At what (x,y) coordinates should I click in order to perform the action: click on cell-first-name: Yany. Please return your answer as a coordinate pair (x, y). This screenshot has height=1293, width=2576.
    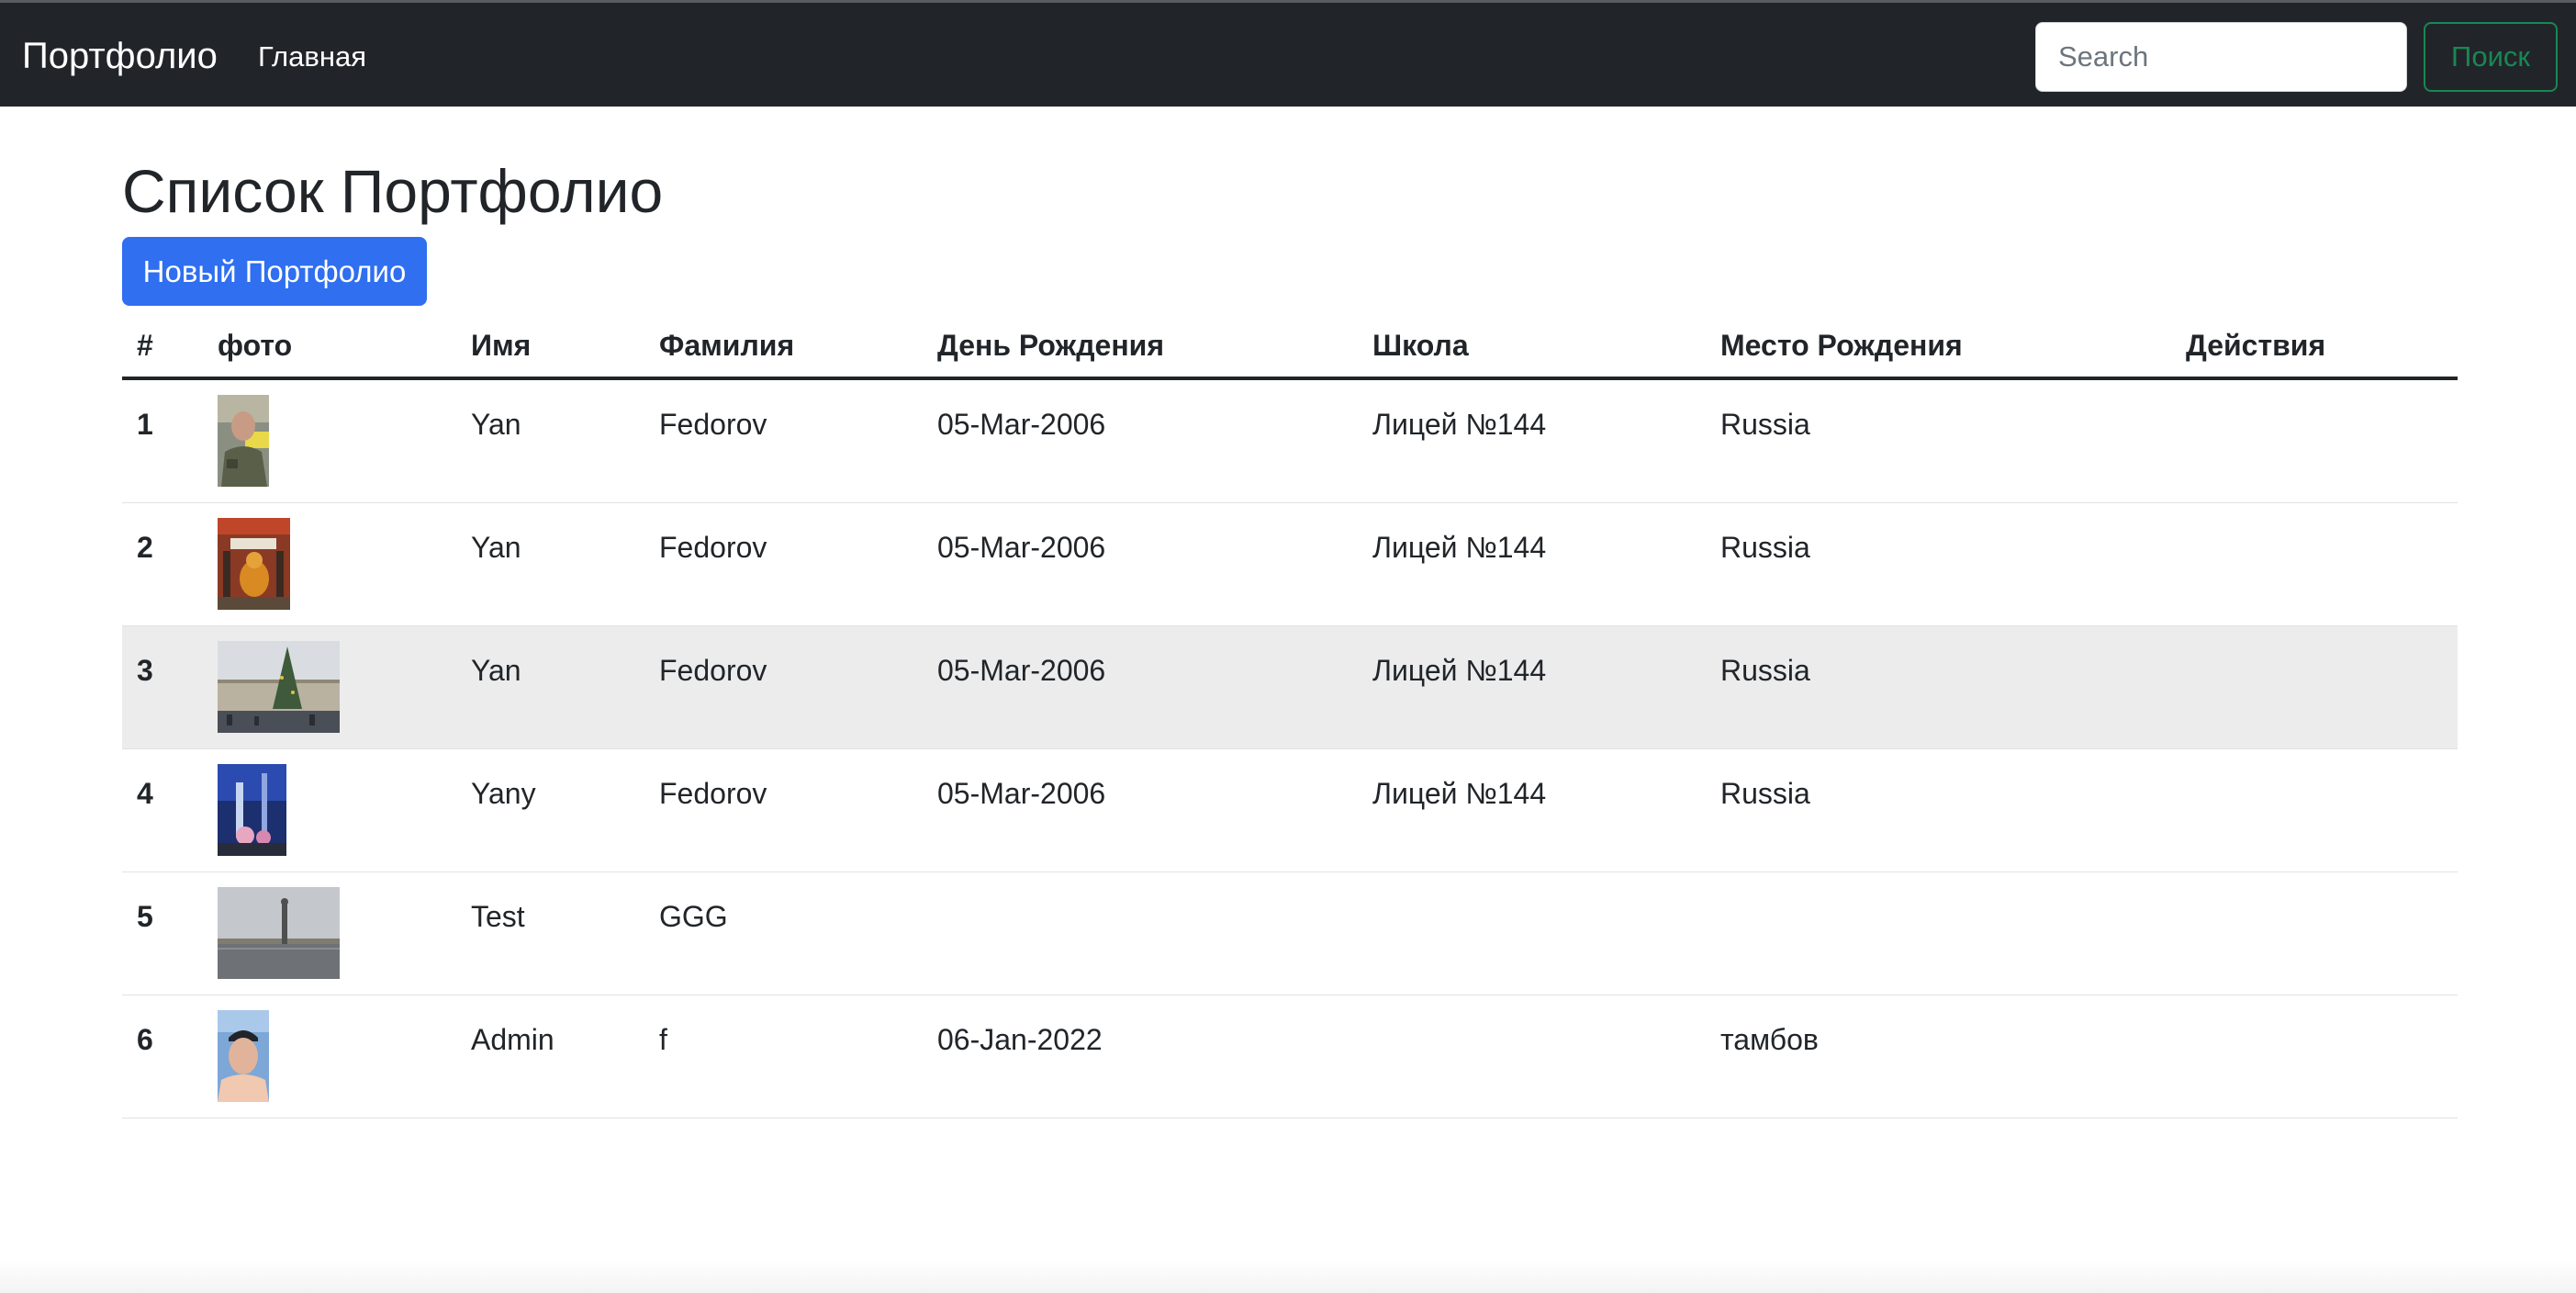
    Looking at the image, I should click on (503, 793).